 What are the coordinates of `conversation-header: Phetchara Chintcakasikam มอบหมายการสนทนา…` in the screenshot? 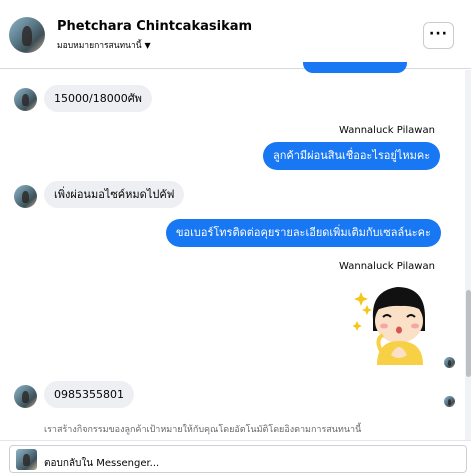 It's located at (235, 34).